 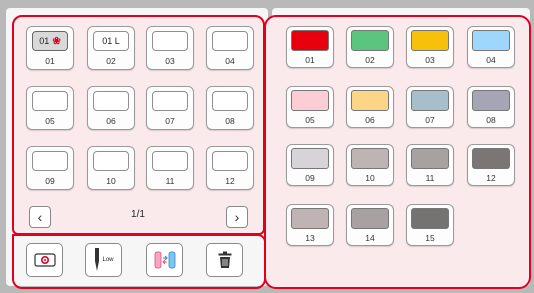 I want to click on color-swatch-button: 02, so click(x=370, y=47).